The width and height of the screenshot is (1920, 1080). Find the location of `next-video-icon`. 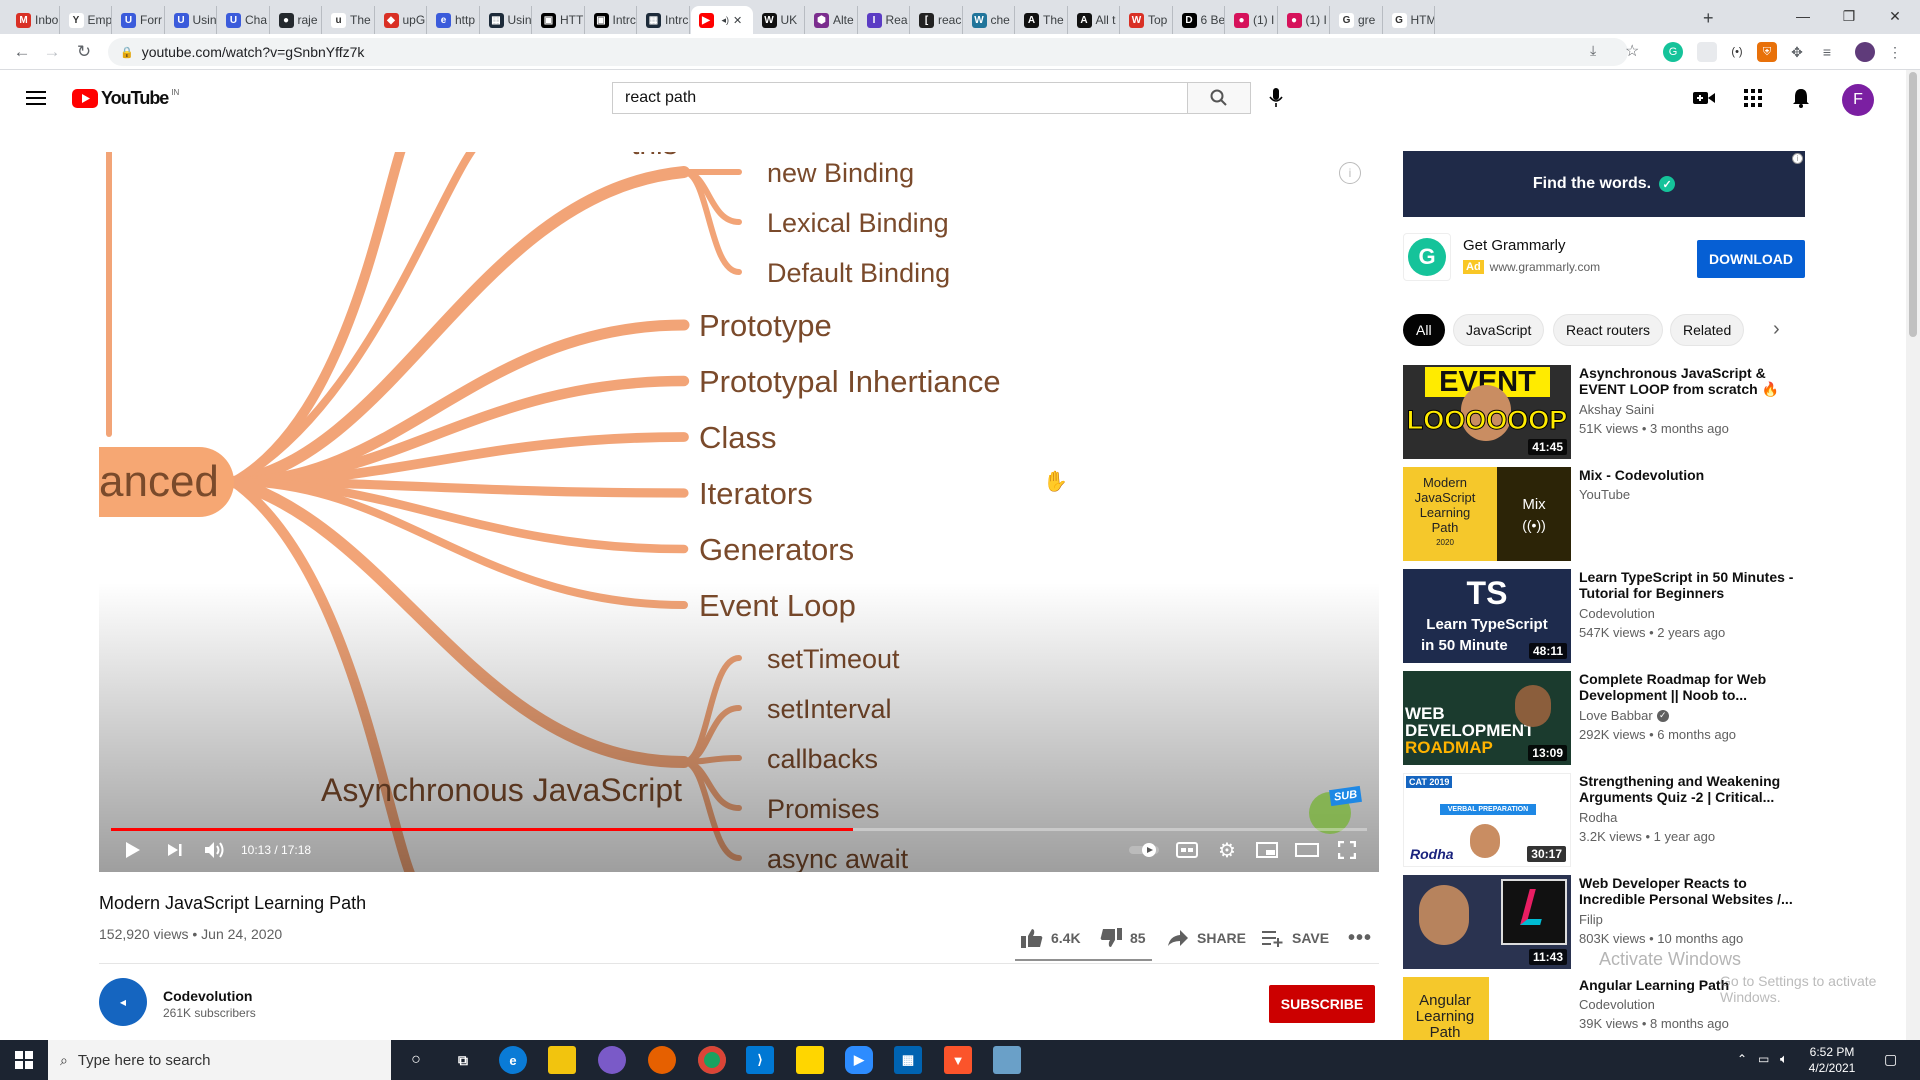

next-video-icon is located at coordinates (175, 850).